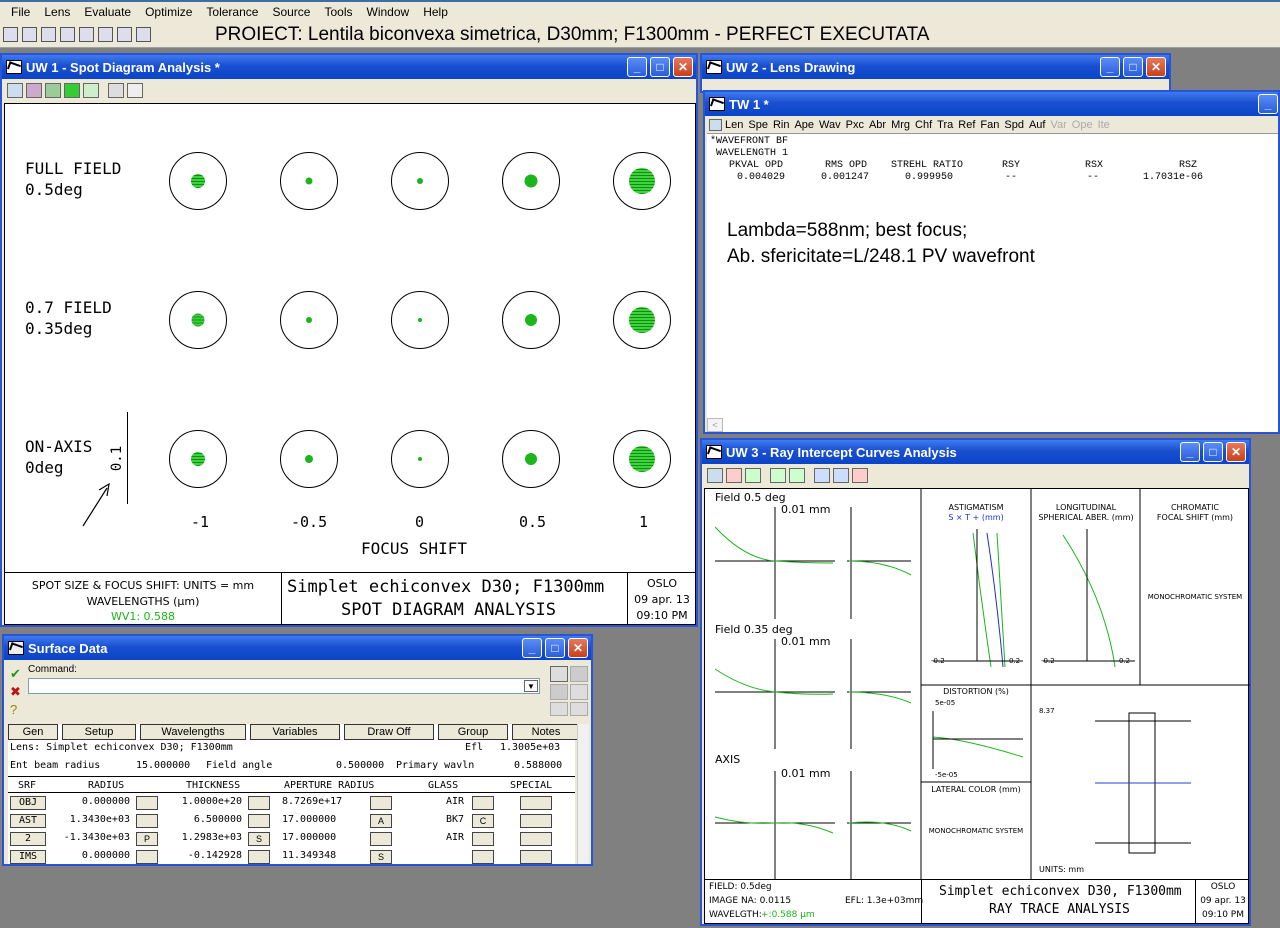 Image resolution: width=1280 pixels, height=928 pixels. I want to click on surface-titlebar: Surface Data _ □ ✕, so click(297, 648).